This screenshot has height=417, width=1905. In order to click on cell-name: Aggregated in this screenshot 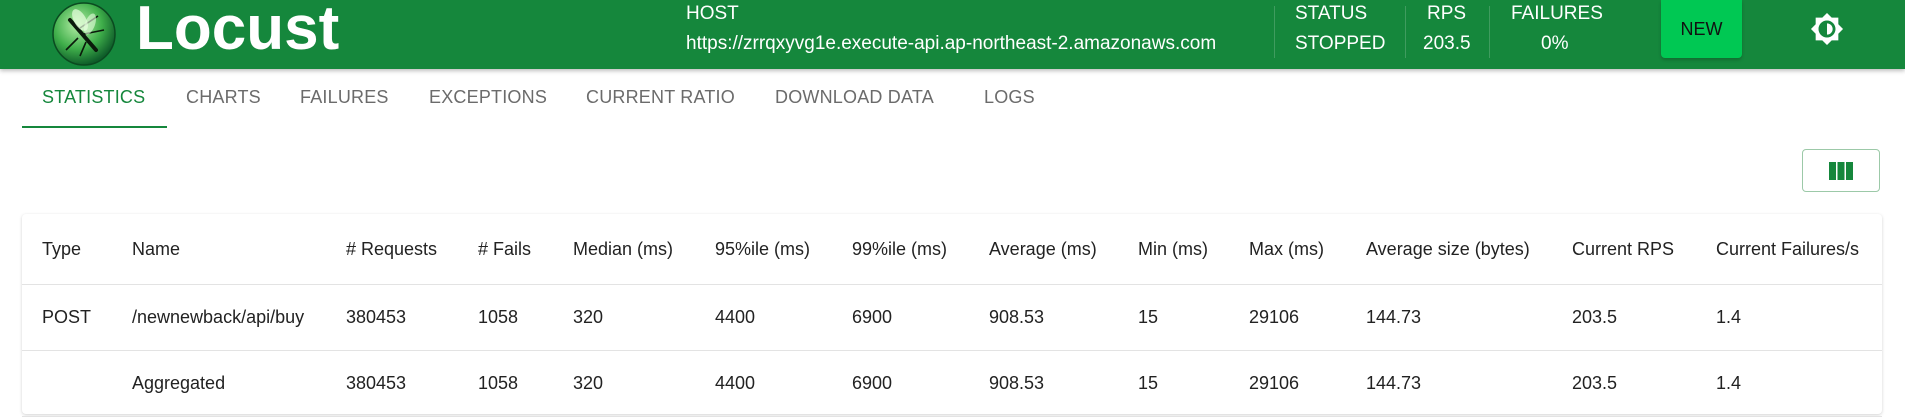, I will do `click(179, 383)`.